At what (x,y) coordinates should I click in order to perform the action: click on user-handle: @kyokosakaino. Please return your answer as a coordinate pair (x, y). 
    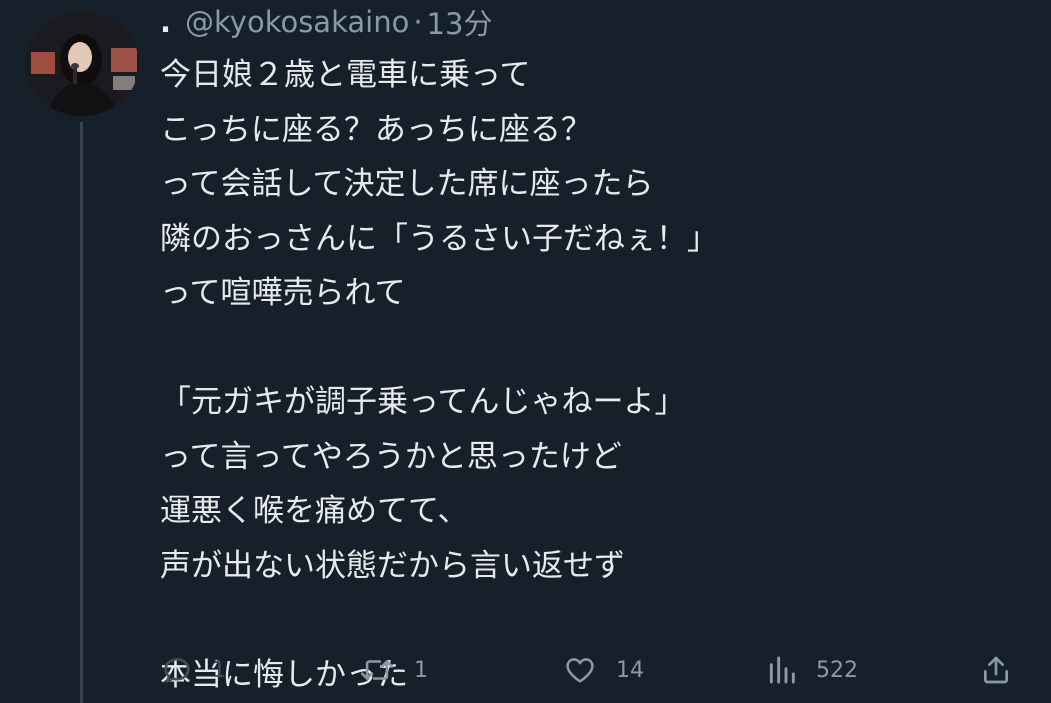
    Looking at the image, I should click on (297, 22).